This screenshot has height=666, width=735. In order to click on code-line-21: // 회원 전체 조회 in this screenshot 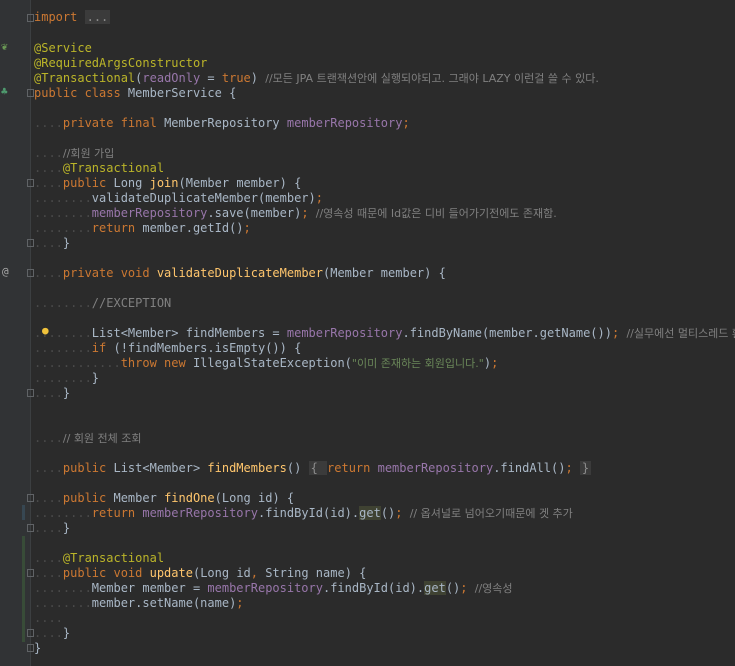, I will do `click(88, 438)`.